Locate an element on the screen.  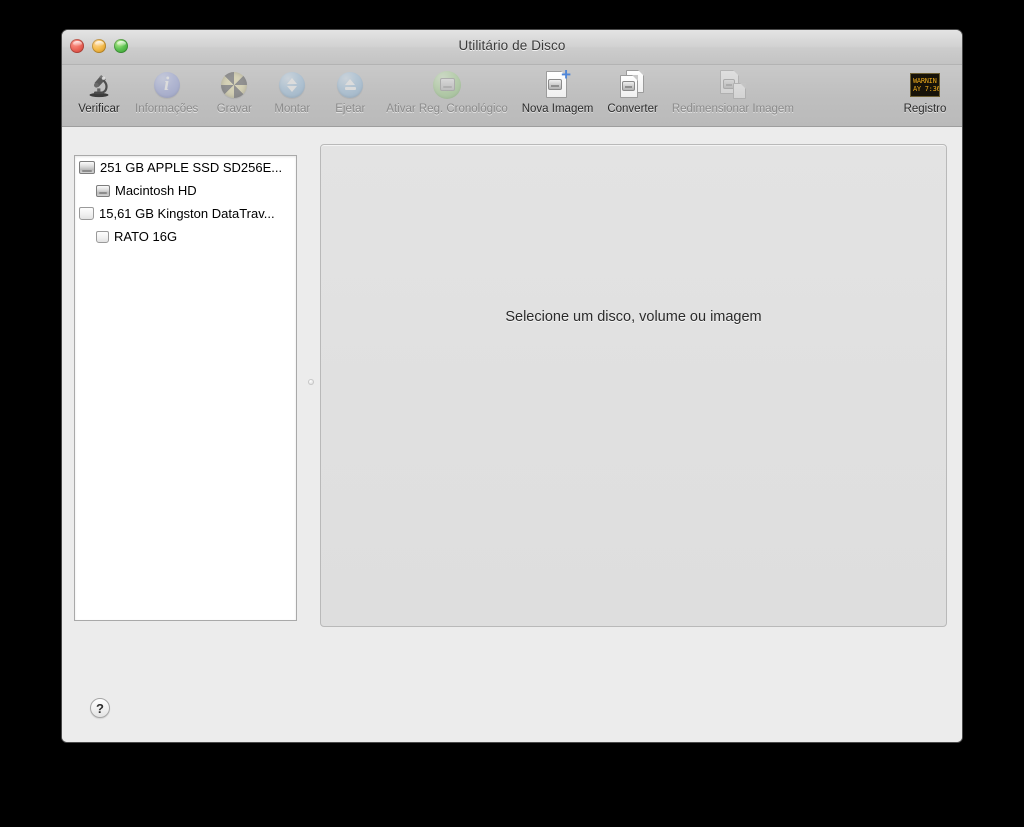
toolbar-label-convert: Converter is located at coordinates (632, 109).